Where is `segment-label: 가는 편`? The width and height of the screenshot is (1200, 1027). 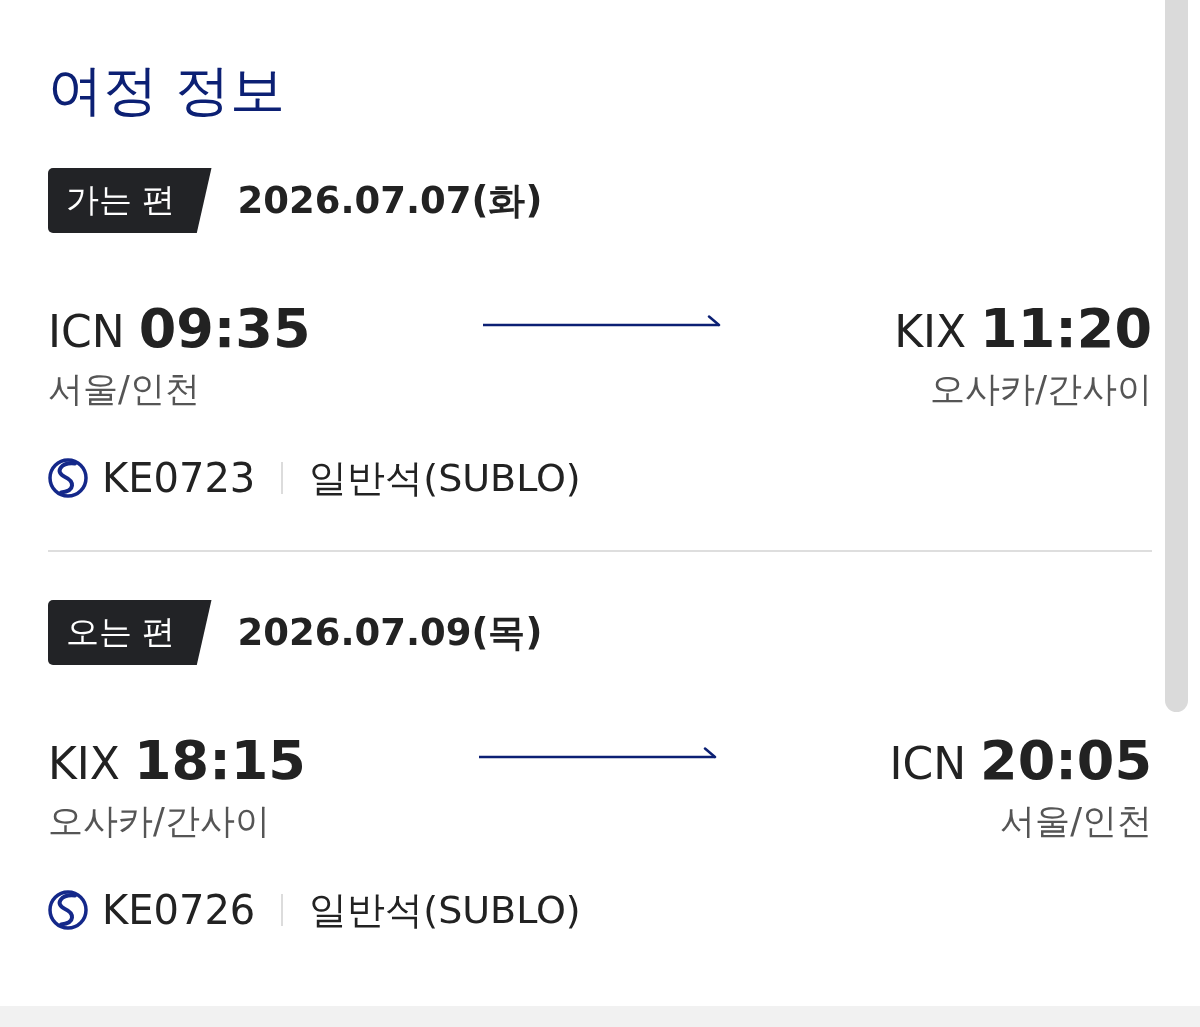 segment-label: 가는 편 is located at coordinates (130, 200).